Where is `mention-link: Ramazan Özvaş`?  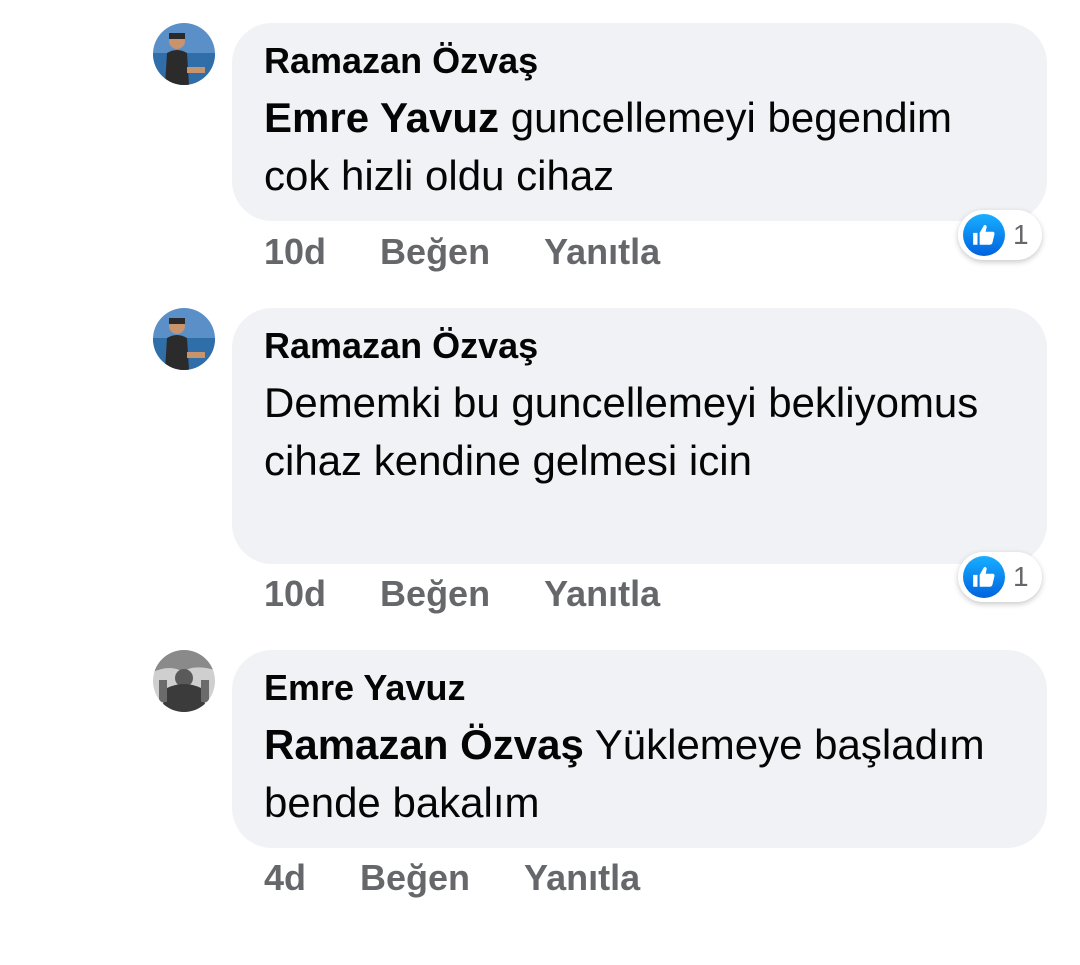
mention-link: Ramazan Özvaş is located at coordinates (424, 744).